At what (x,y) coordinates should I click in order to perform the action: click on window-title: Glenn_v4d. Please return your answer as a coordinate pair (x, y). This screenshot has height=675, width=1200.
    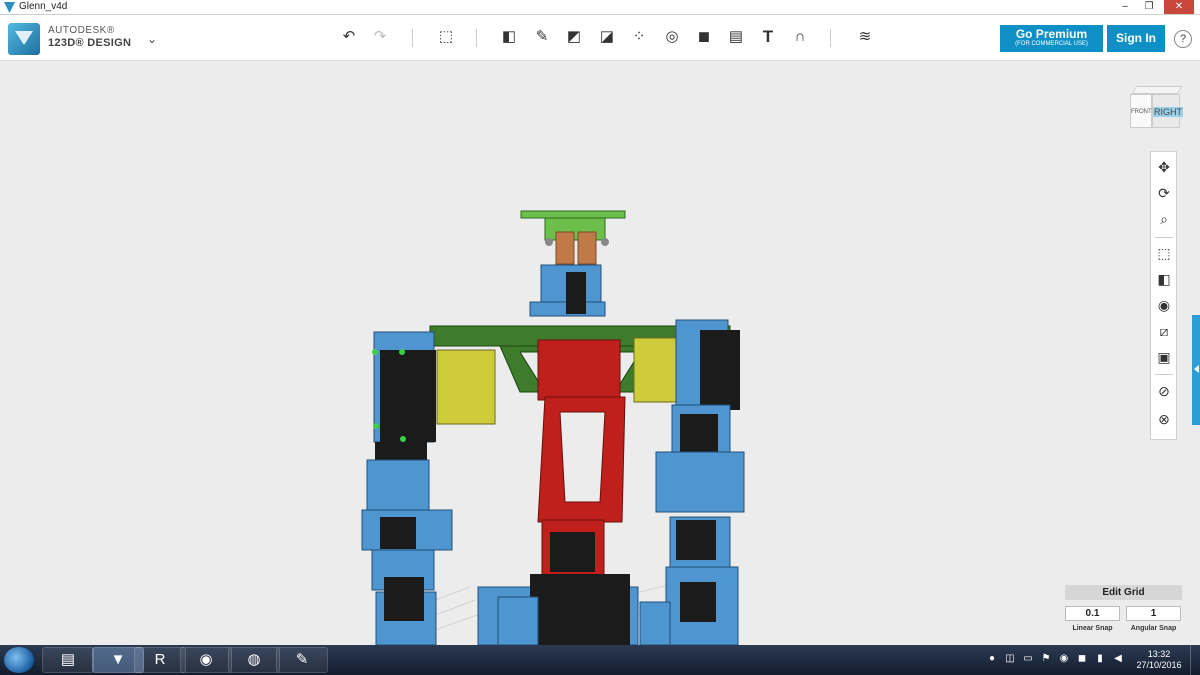
    Looking at the image, I should click on (43, 6).